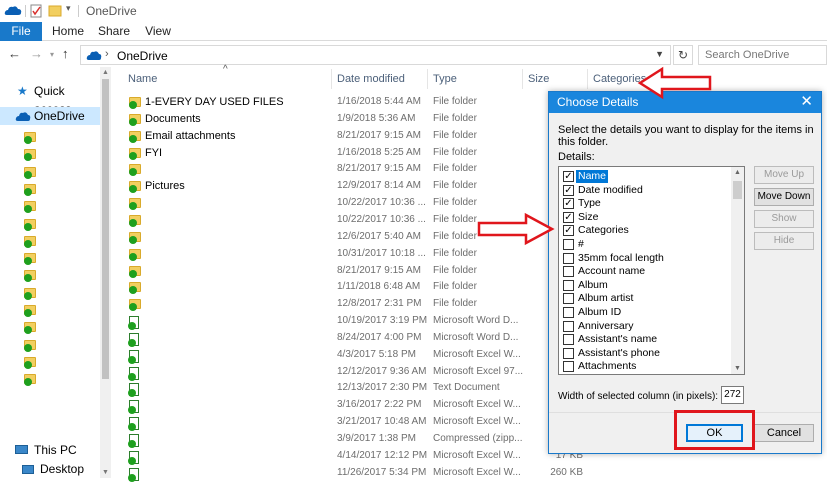  What do you see at coordinates (114, 31) in the screenshot?
I see `tab-share: Share` at bounding box center [114, 31].